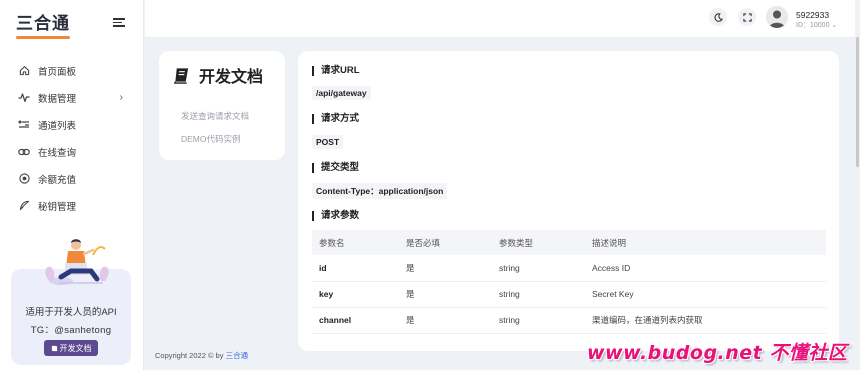  I want to click on sidebar-item-channels: 通道列表, so click(71, 124).